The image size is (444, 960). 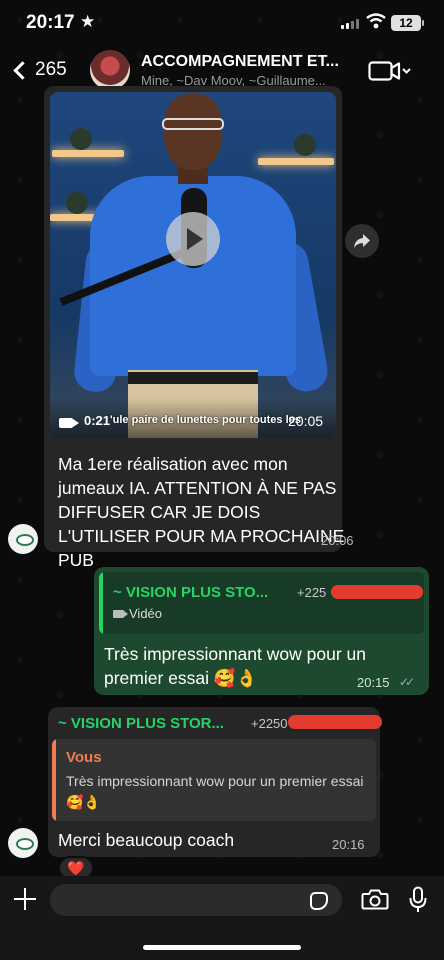 What do you see at coordinates (222, 23) in the screenshot?
I see `status-bar: 20:17 ★ 12` at bounding box center [222, 23].